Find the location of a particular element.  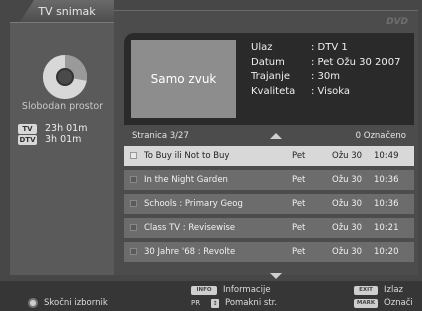

dvd-logo: DVD is located at coordinates (397, 22).